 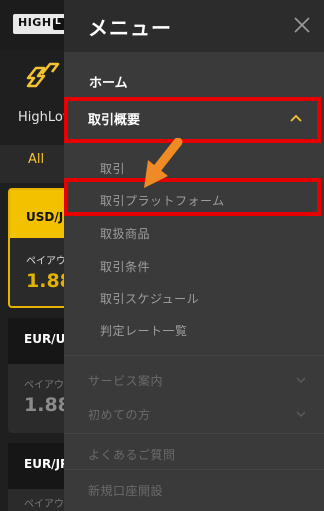 I want to click on menu-item-faq: よくあるご質問, so click(x=132, y=454).